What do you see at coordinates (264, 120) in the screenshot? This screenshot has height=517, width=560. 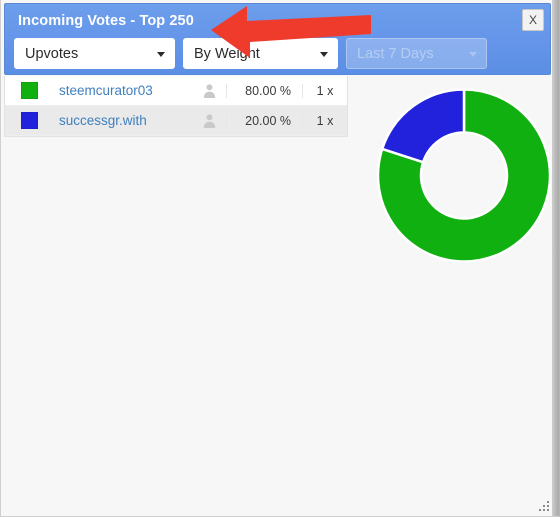 I see `percent-value: 20.00 %` at bounding box center [264, 120].